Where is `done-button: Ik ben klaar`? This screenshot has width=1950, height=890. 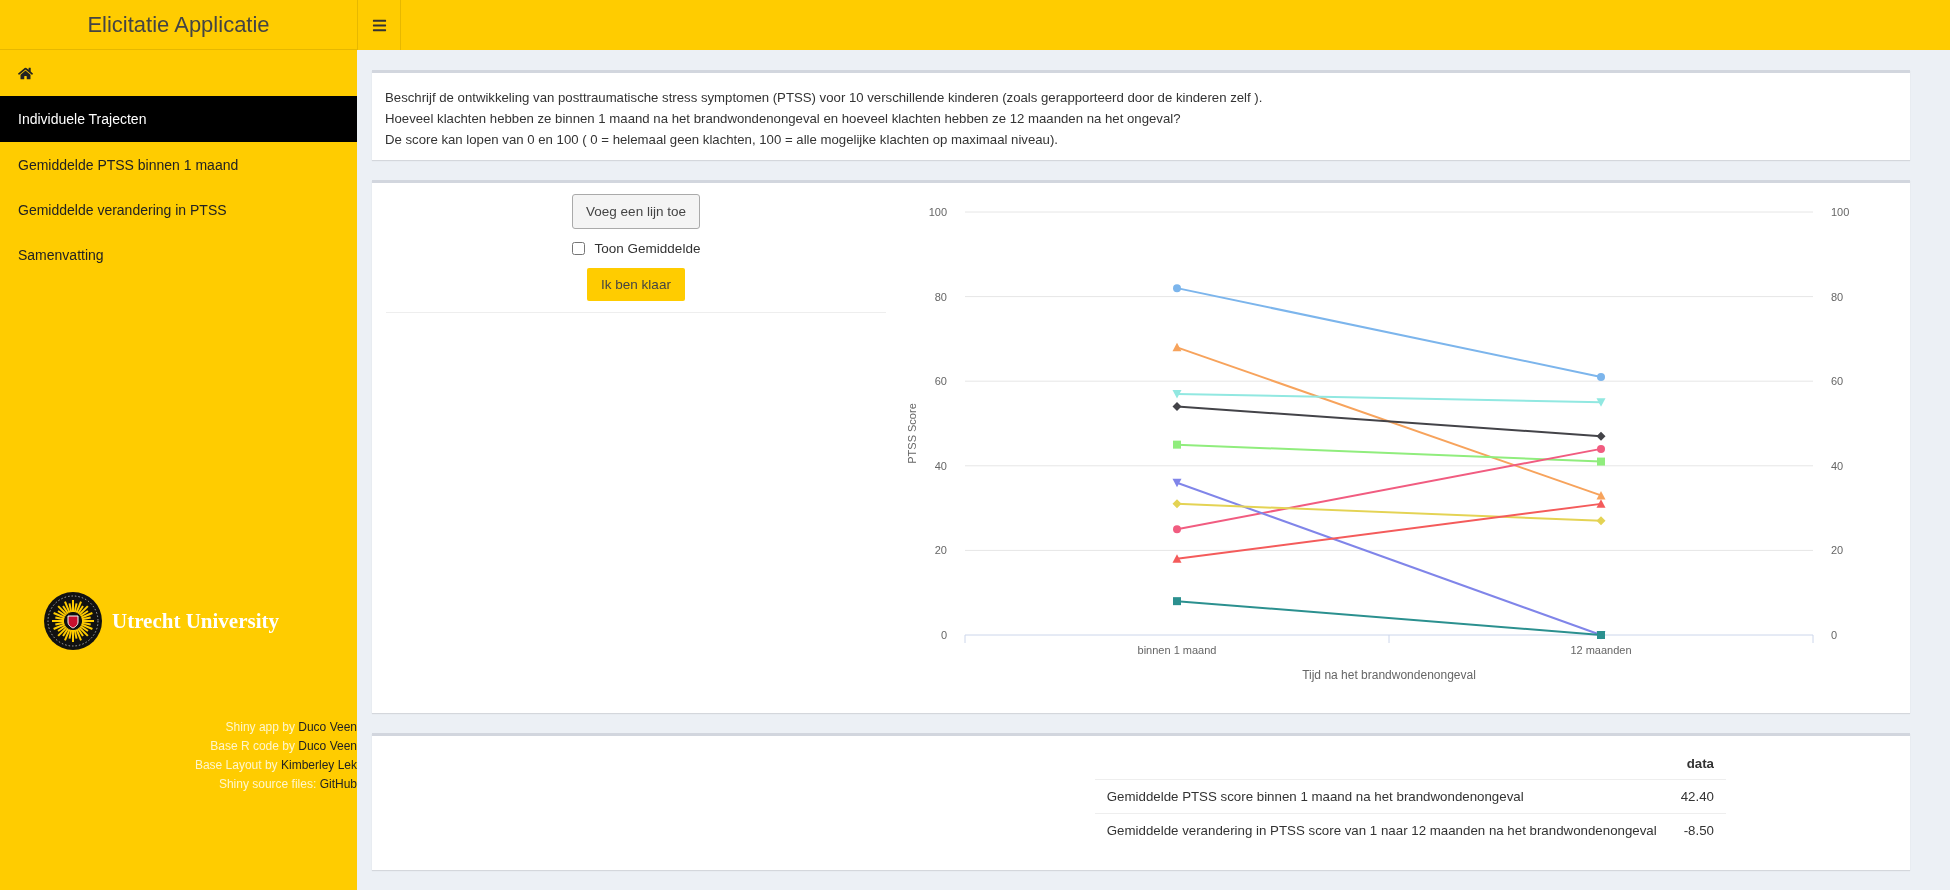
done-button: Ik ben klaar is located at coordinates (636, 284).